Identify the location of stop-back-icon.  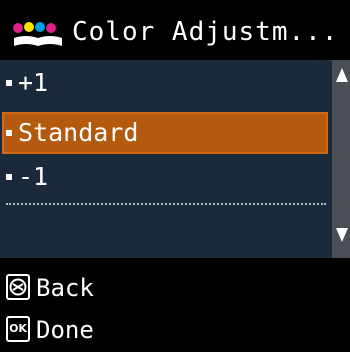
(18, 287).